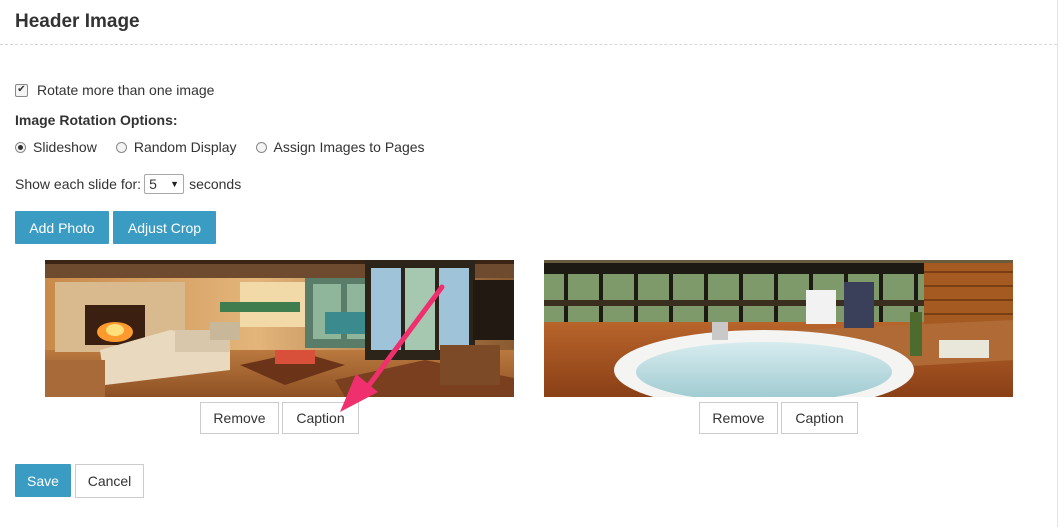  What do you see at coordinates (215, 184) in the screenshot?
I see `slide-duration-suffix: seconds` at bounding box center [215, 184].